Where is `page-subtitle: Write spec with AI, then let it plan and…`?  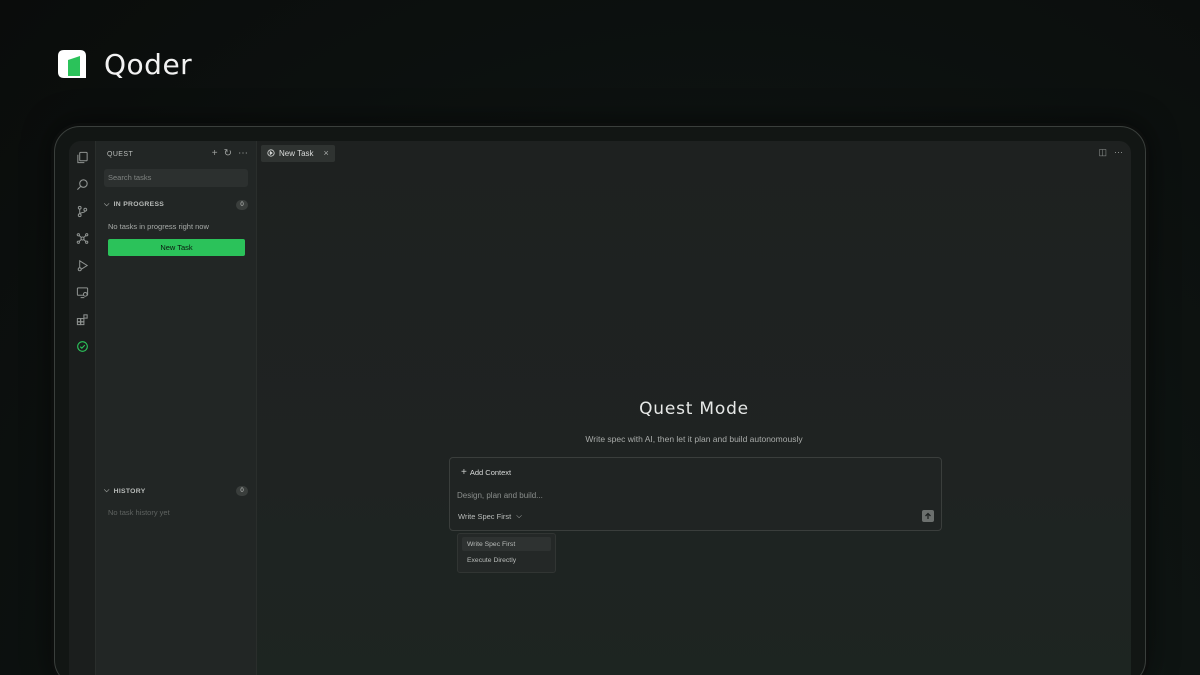 page-subtitle: Write spec with AI, then let it plan and… is located at coordinates (694, 439).